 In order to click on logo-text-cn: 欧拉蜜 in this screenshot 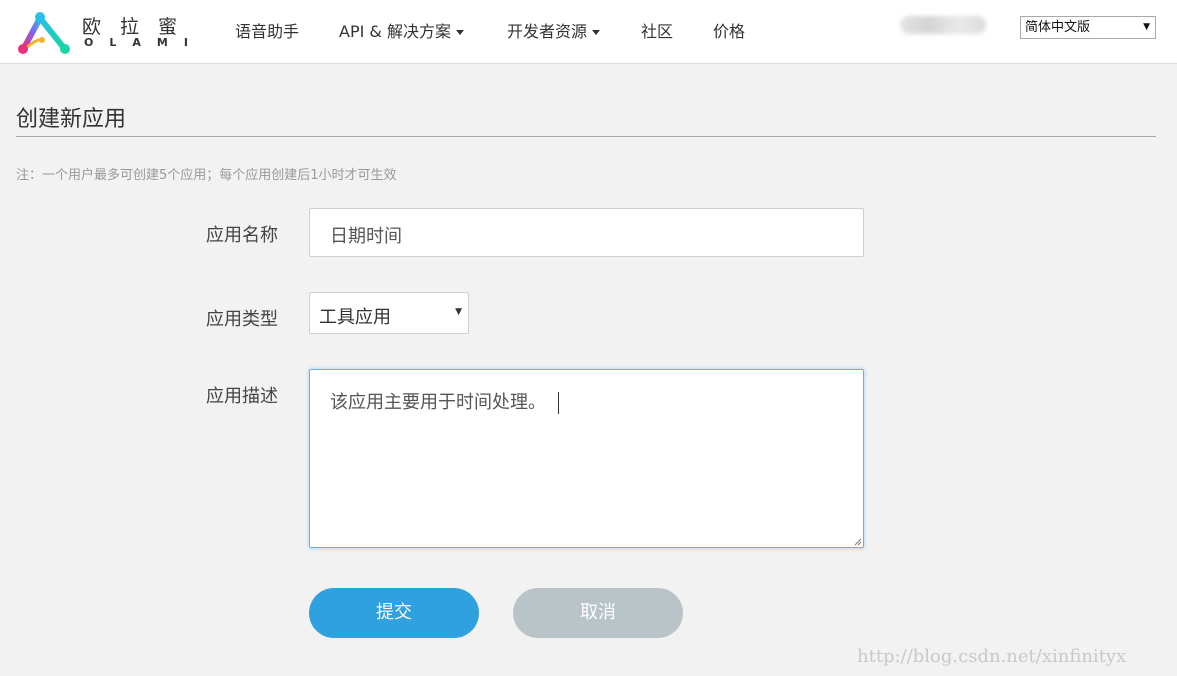, I will do `click(139, 27)`.